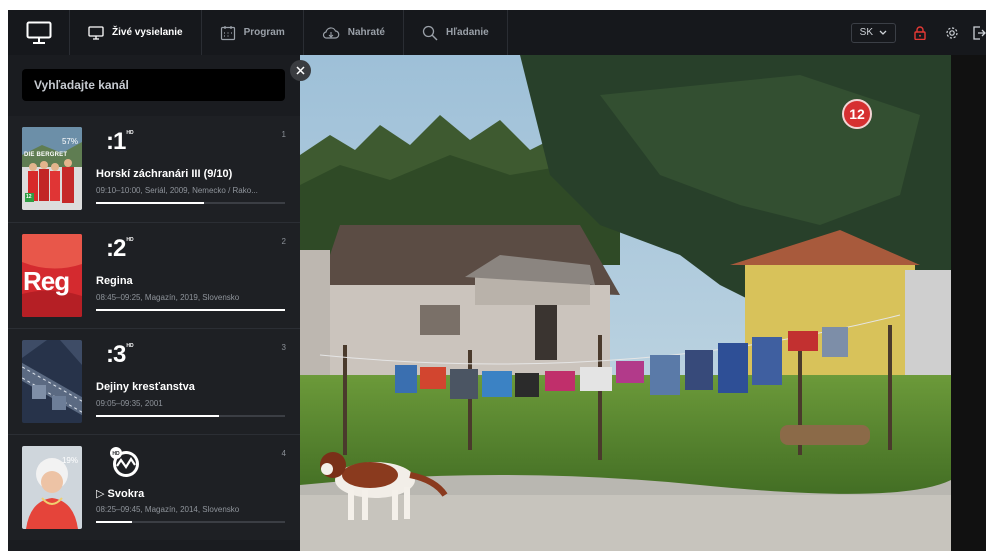  I want to click on program-meta: 08:45–09:25, Magazín, 2019, Slovensko, so click(168, 297).